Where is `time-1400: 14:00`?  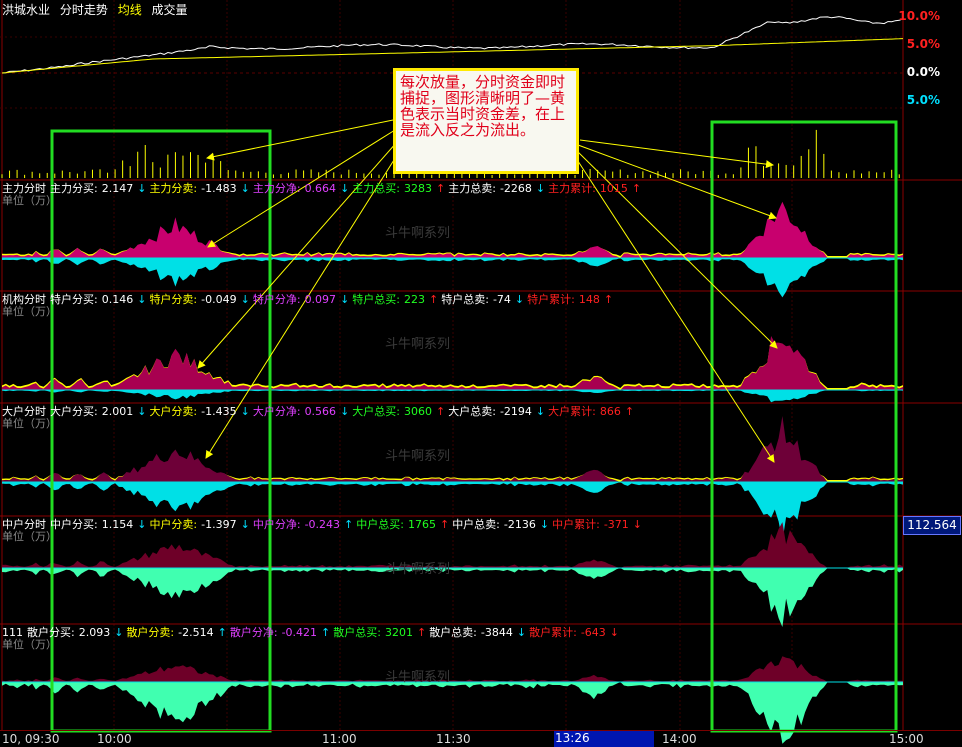 time-1400: 14:00 is located at coordinates (679, 739).